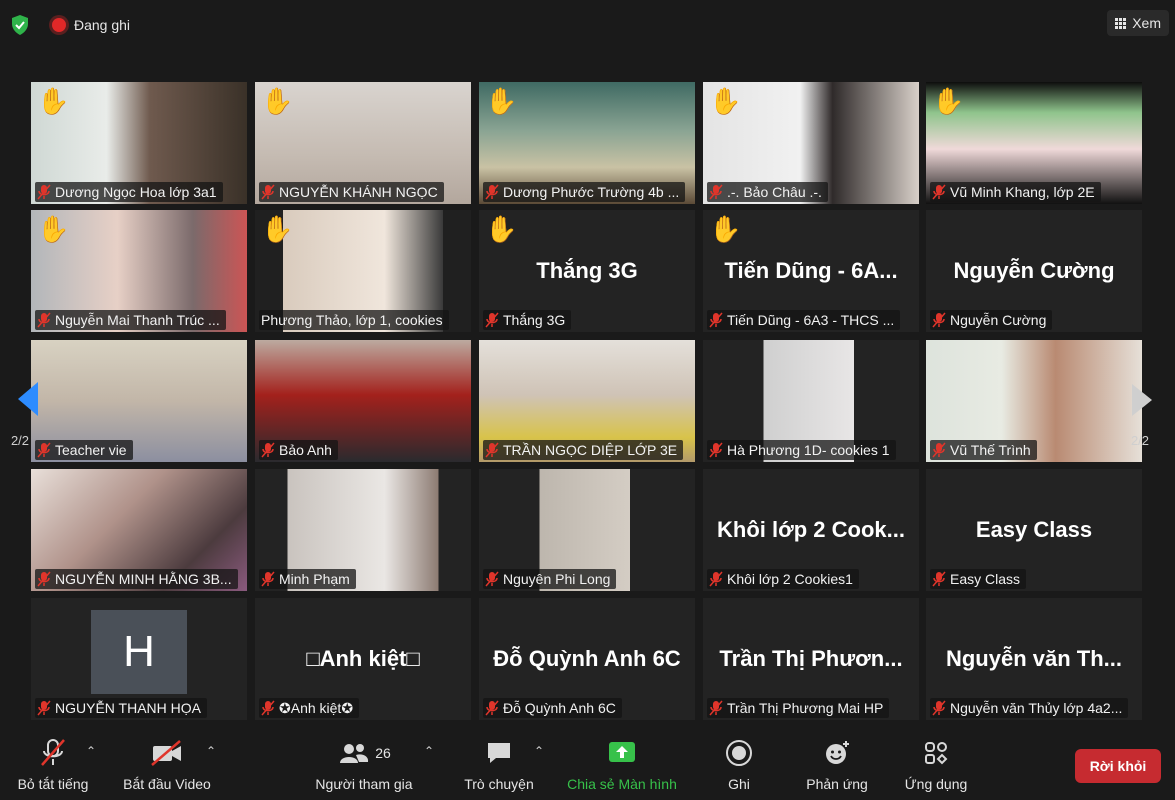  I want to click on participant-tile: Teacher vie, so click(139, 401).